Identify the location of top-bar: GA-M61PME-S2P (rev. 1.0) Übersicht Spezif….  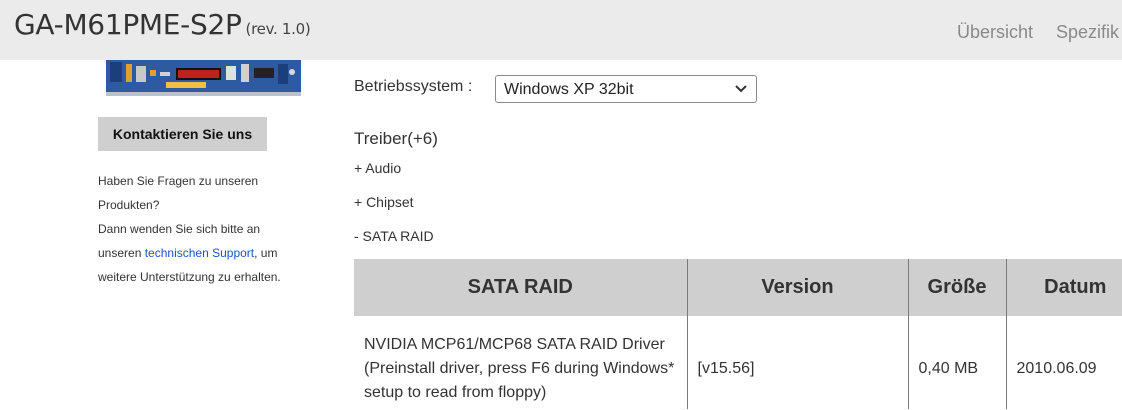
(561, 30).